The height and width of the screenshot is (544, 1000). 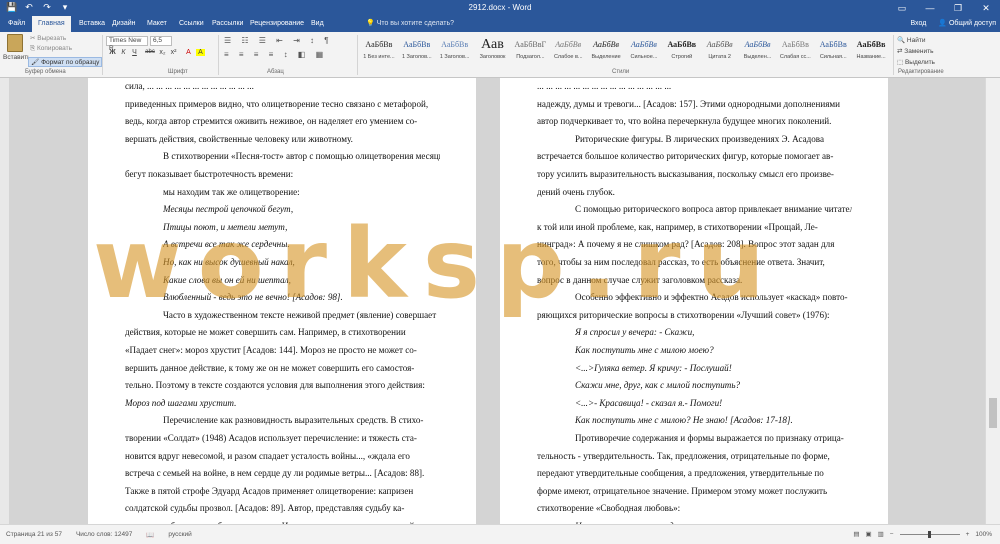 I want to click on tab-mailings: Рассылки, so click(x=227, y=24).